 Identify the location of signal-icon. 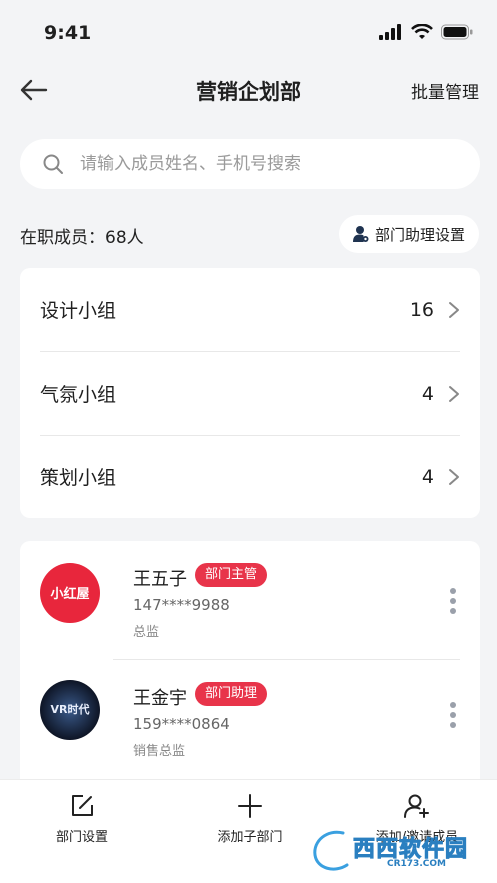
(390, 32).